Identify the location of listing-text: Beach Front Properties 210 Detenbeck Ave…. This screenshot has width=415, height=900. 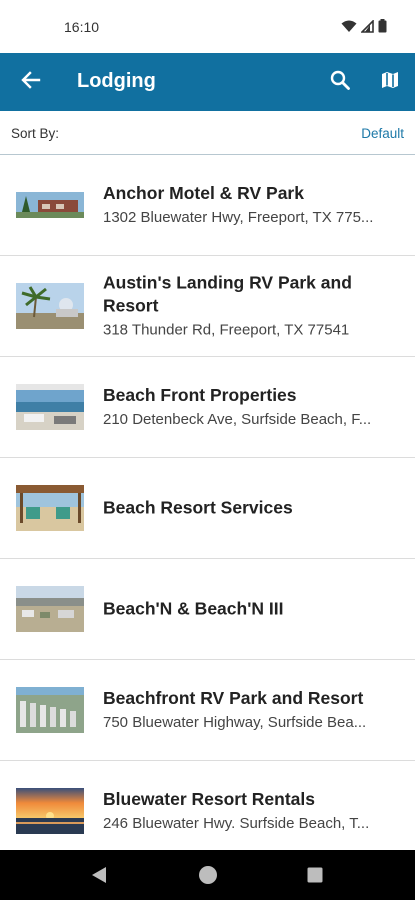
(252, 407).